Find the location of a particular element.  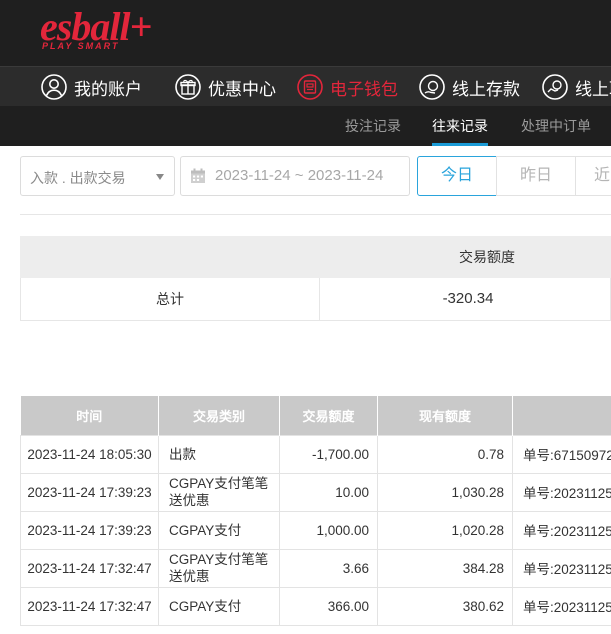

yesterday-button: 昨日 is located at coordinates (536, 176).